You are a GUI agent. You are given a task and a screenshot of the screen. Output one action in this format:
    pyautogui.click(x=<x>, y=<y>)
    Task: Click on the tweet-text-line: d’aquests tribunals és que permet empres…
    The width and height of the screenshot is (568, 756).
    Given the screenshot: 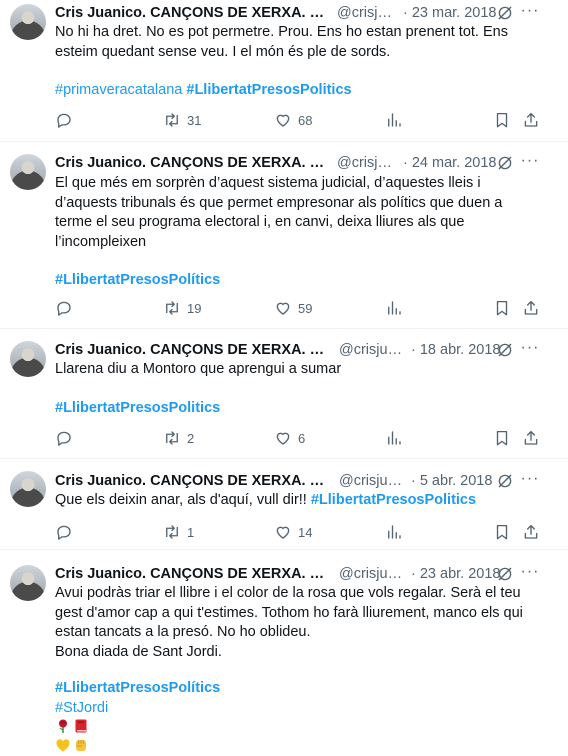 What is the action you would take?
    pyautogui.click(x=279, y=202)
    